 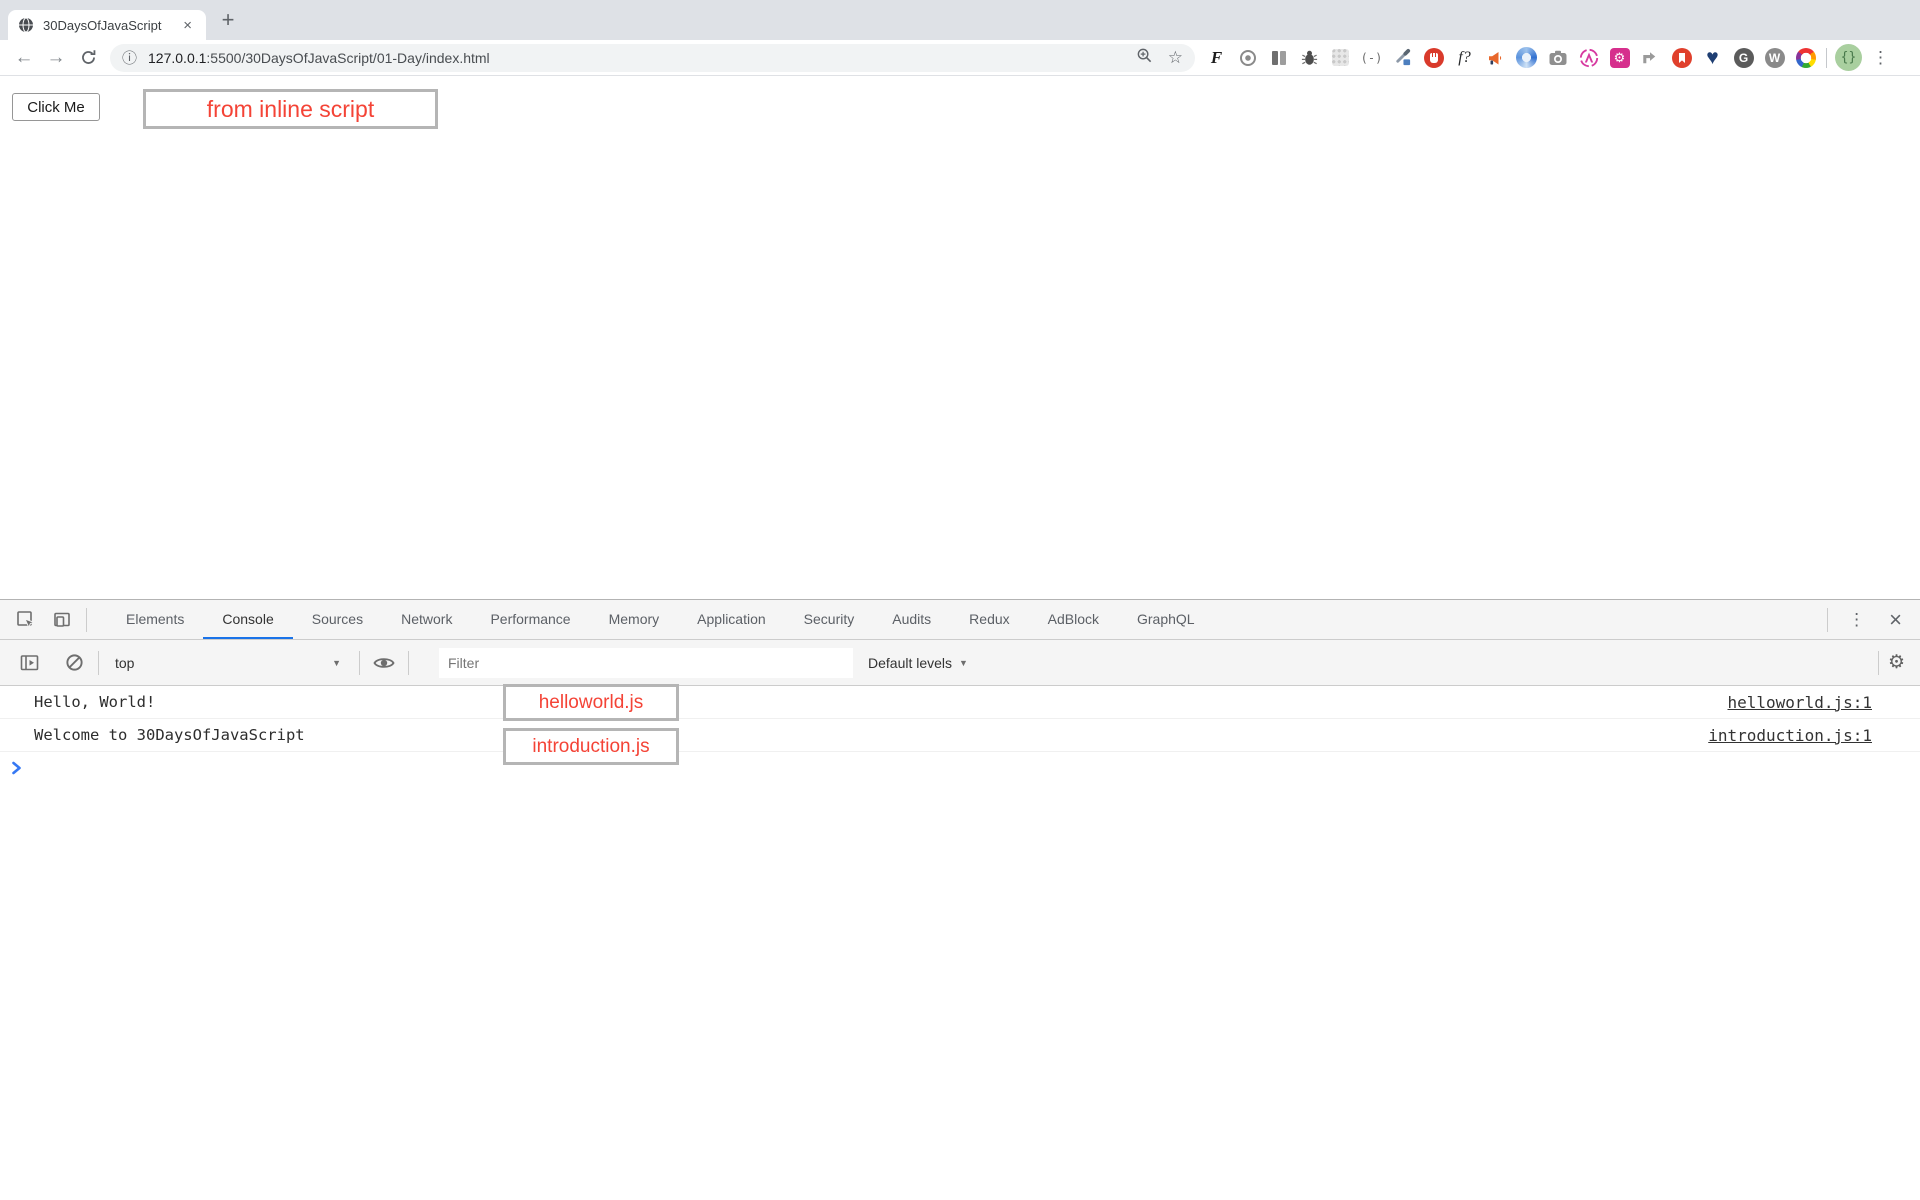 What do you see at coordinates (1743, 57) in the screenshot?
I see `g-circle-extension-icon: G` at bounding box center [1743, 57].